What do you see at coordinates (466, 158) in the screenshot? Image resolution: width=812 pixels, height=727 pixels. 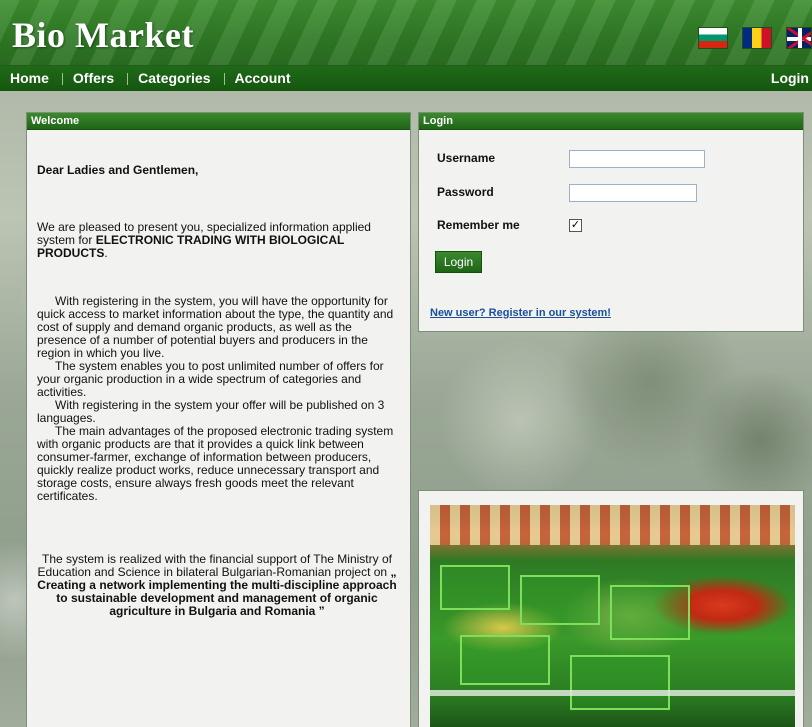 I see `username-label: Username` at bounding box center [466, 158].